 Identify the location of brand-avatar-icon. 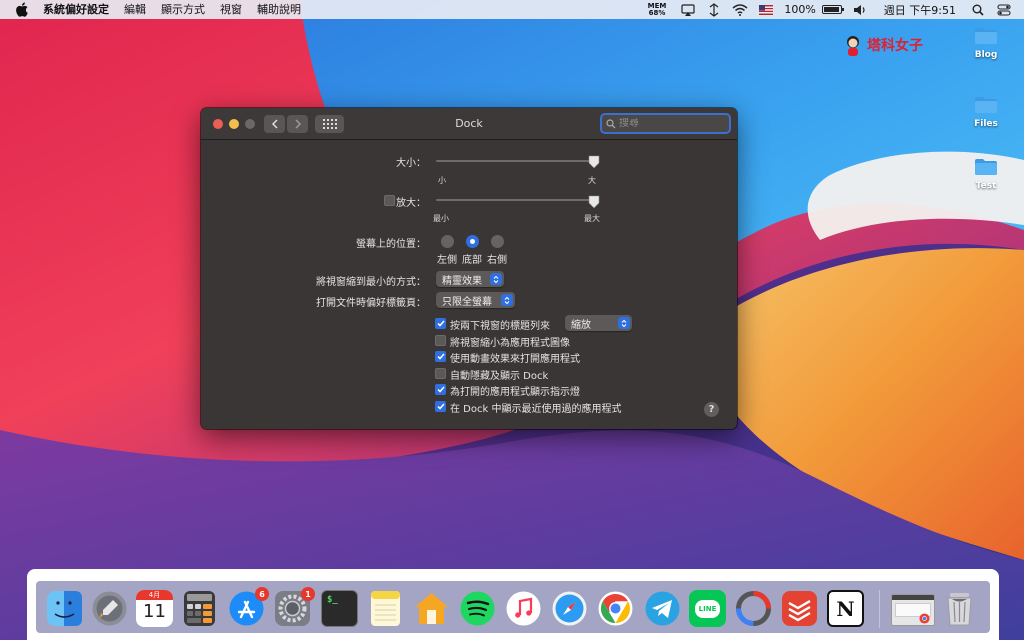
(853, 46).